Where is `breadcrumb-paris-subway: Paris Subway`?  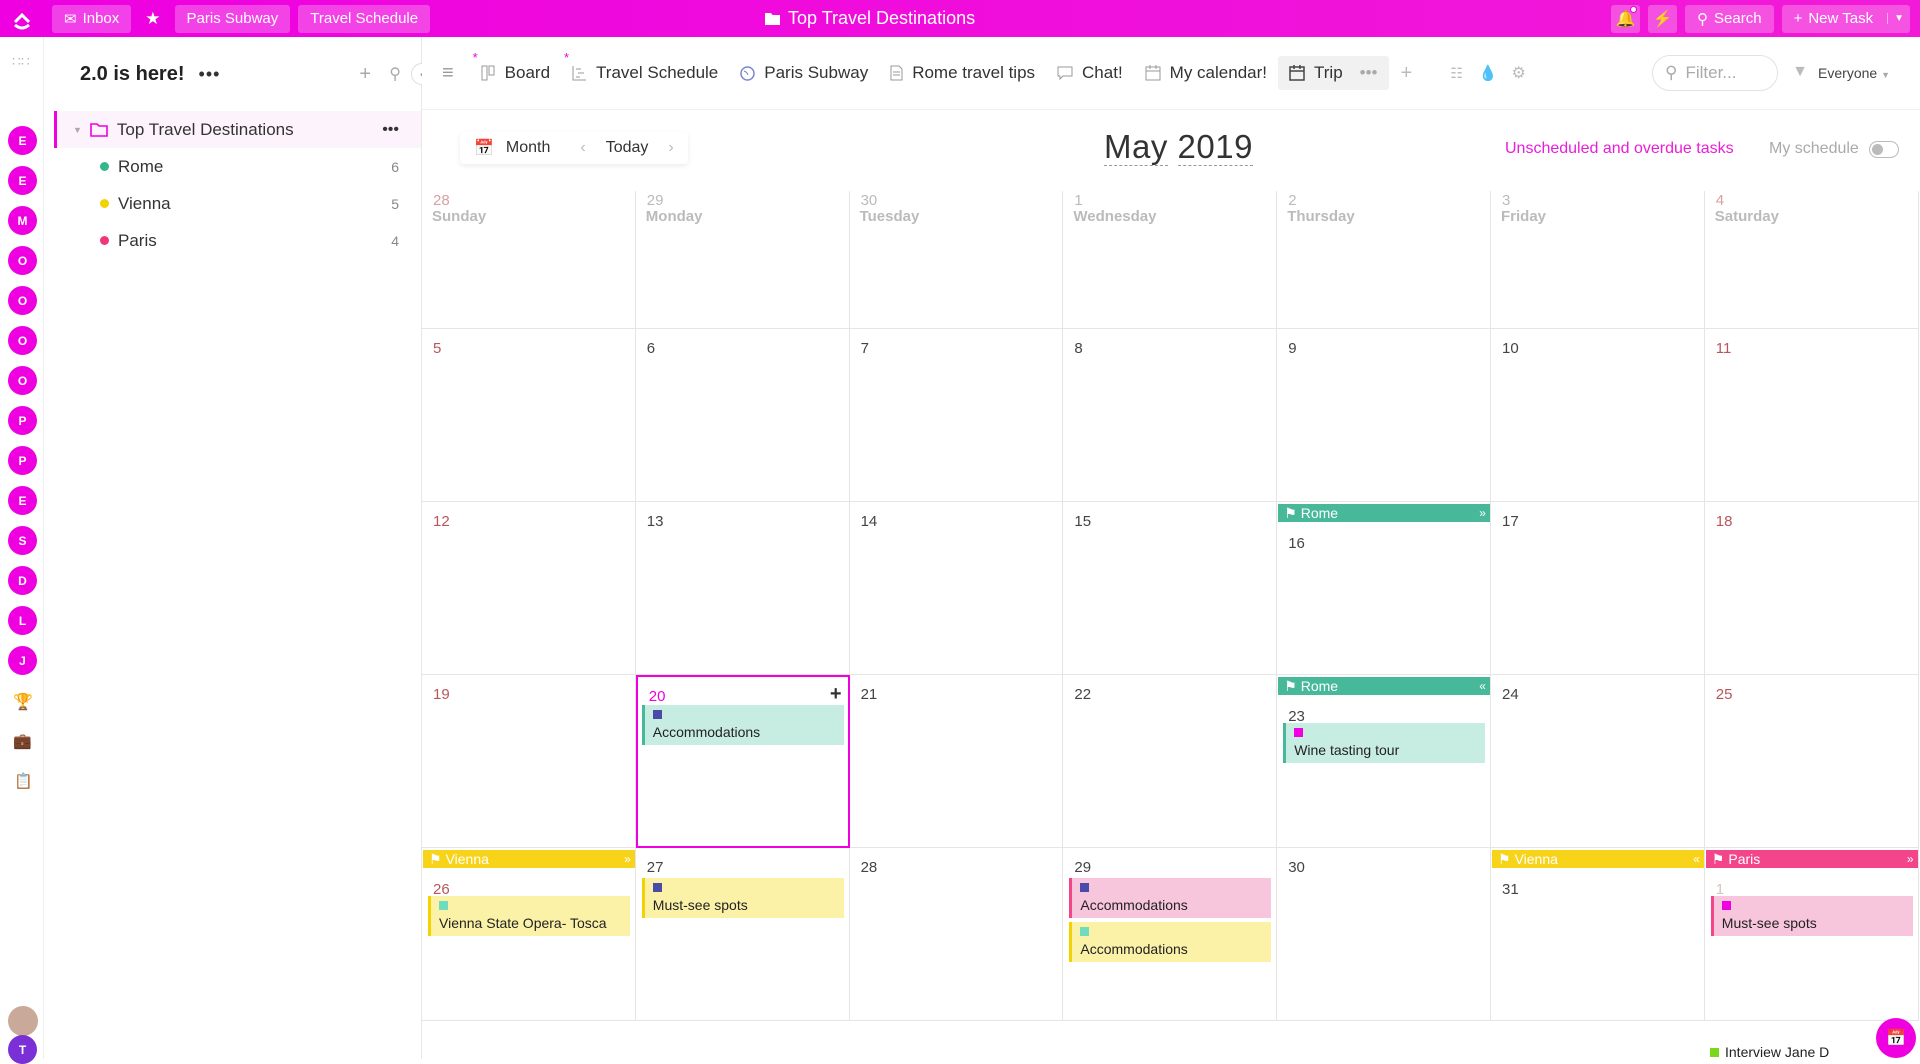 breadcrumb-paris-subway: Paris Subway is located at coordinates (232, 18).